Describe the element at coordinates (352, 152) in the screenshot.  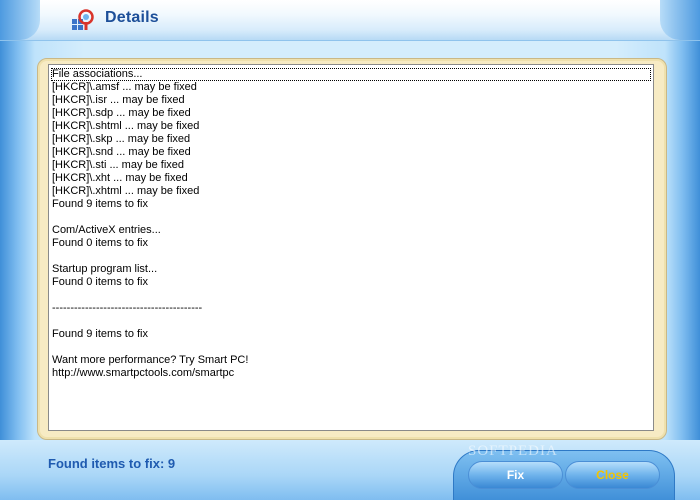
I see `log-line: [HKCR]\.snd ... may be fixed` at that location.